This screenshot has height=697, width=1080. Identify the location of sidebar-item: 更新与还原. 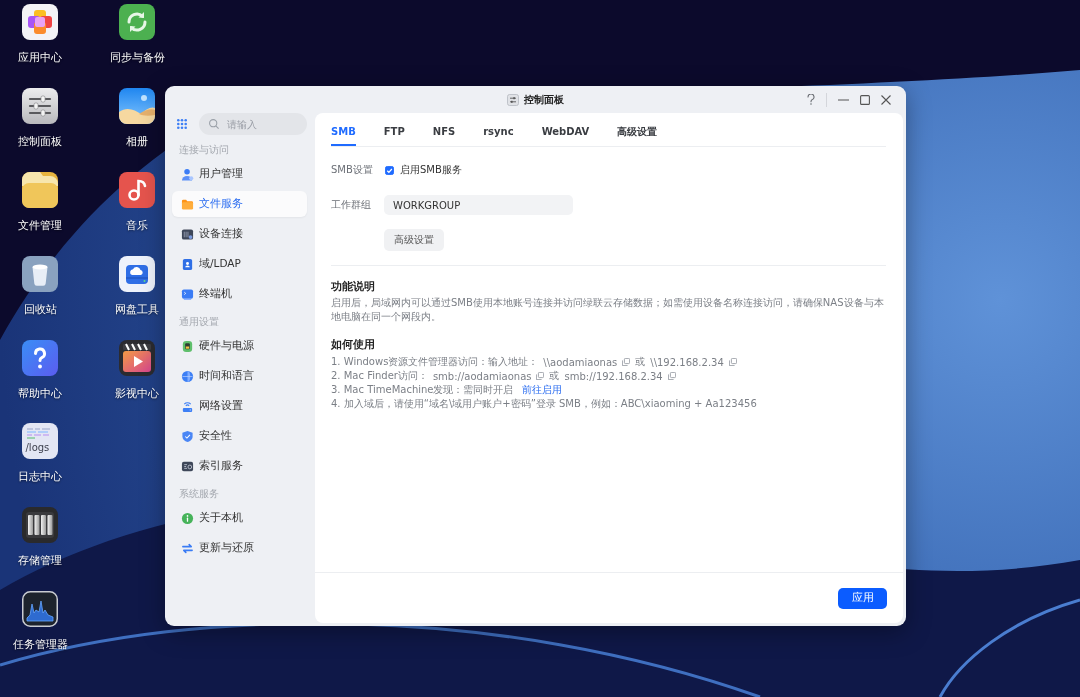
(239, 548).